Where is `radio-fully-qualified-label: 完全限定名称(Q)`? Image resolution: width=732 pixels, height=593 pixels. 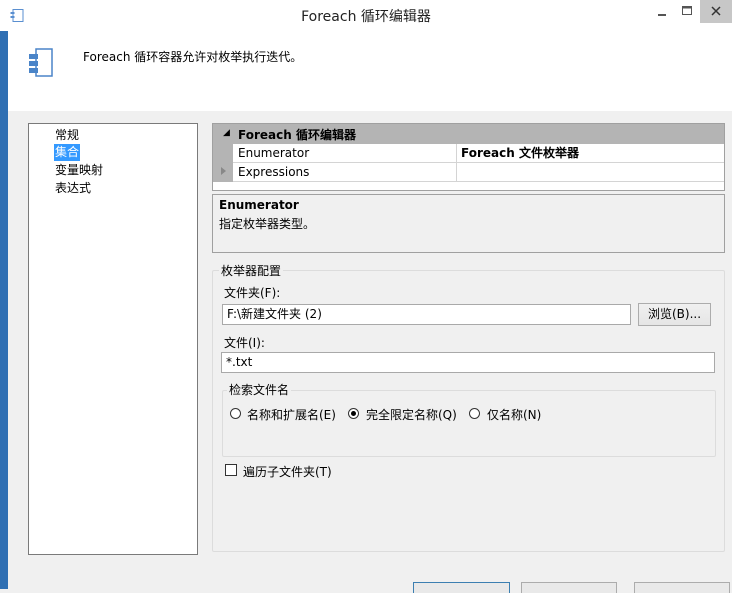 radio-fully-qualified-label: 完全限定名称(Q) is located at coordinates (411, 414).